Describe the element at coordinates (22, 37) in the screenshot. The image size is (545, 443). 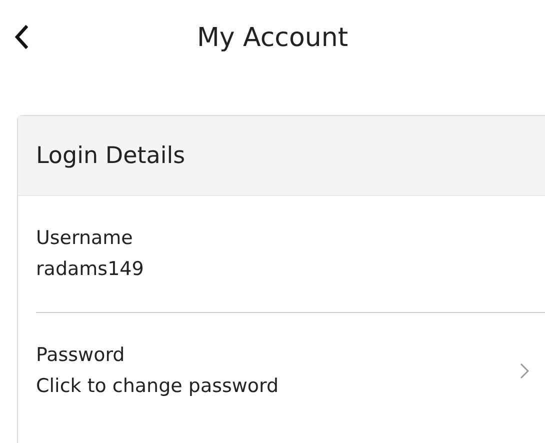
I see `back-icon` at that location.